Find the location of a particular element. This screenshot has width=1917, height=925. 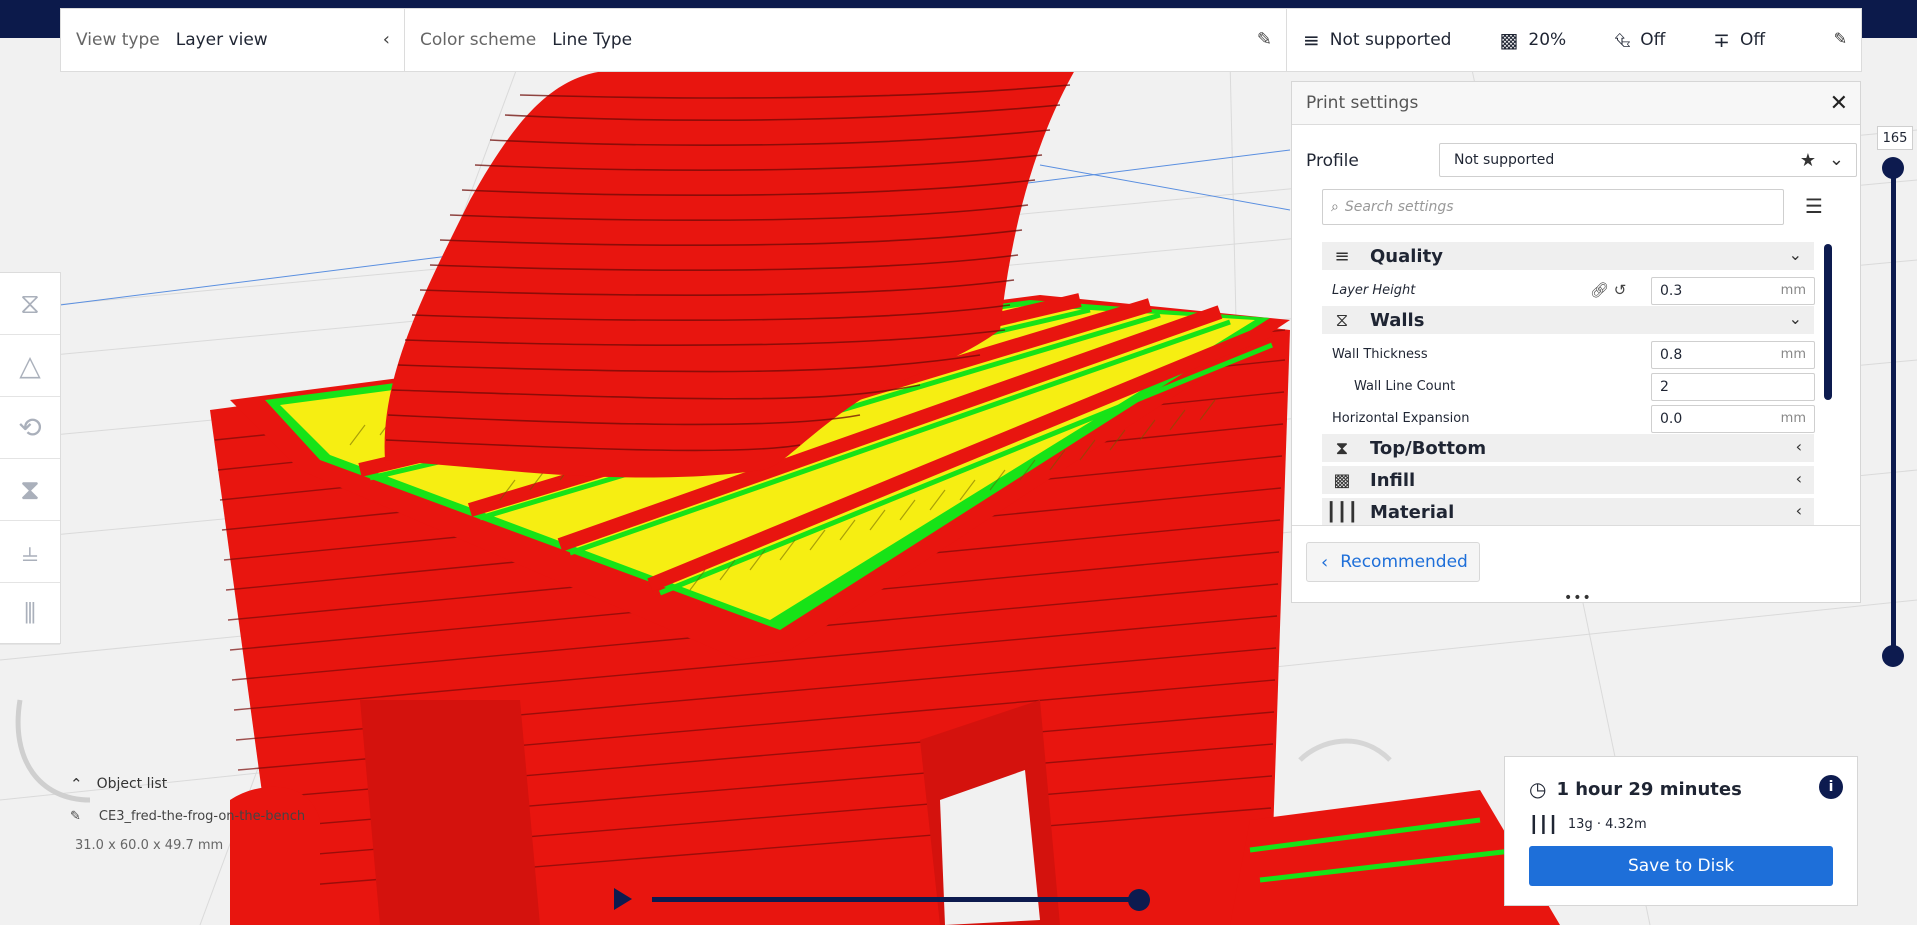

setting-label: Horizontal Expansion is located at coordinates (1401, 418).